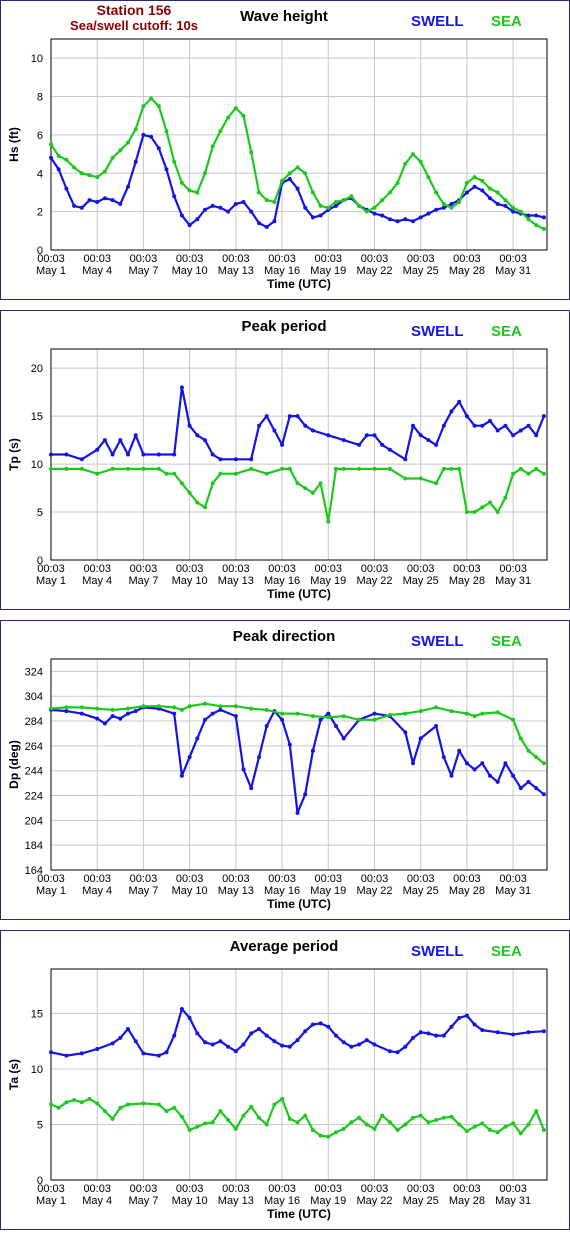  Describe the element at coordinates (34, 697) in the screenshot. I see `y-tick-label: 304` at that location.